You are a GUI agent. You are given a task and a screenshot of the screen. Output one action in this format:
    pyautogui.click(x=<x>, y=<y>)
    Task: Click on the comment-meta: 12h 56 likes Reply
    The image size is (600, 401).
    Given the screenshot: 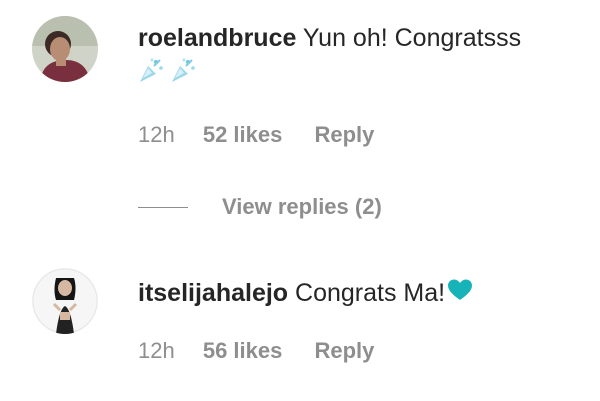 What is the action you would take?
    pyautogui.click(x=256, y=351)
    